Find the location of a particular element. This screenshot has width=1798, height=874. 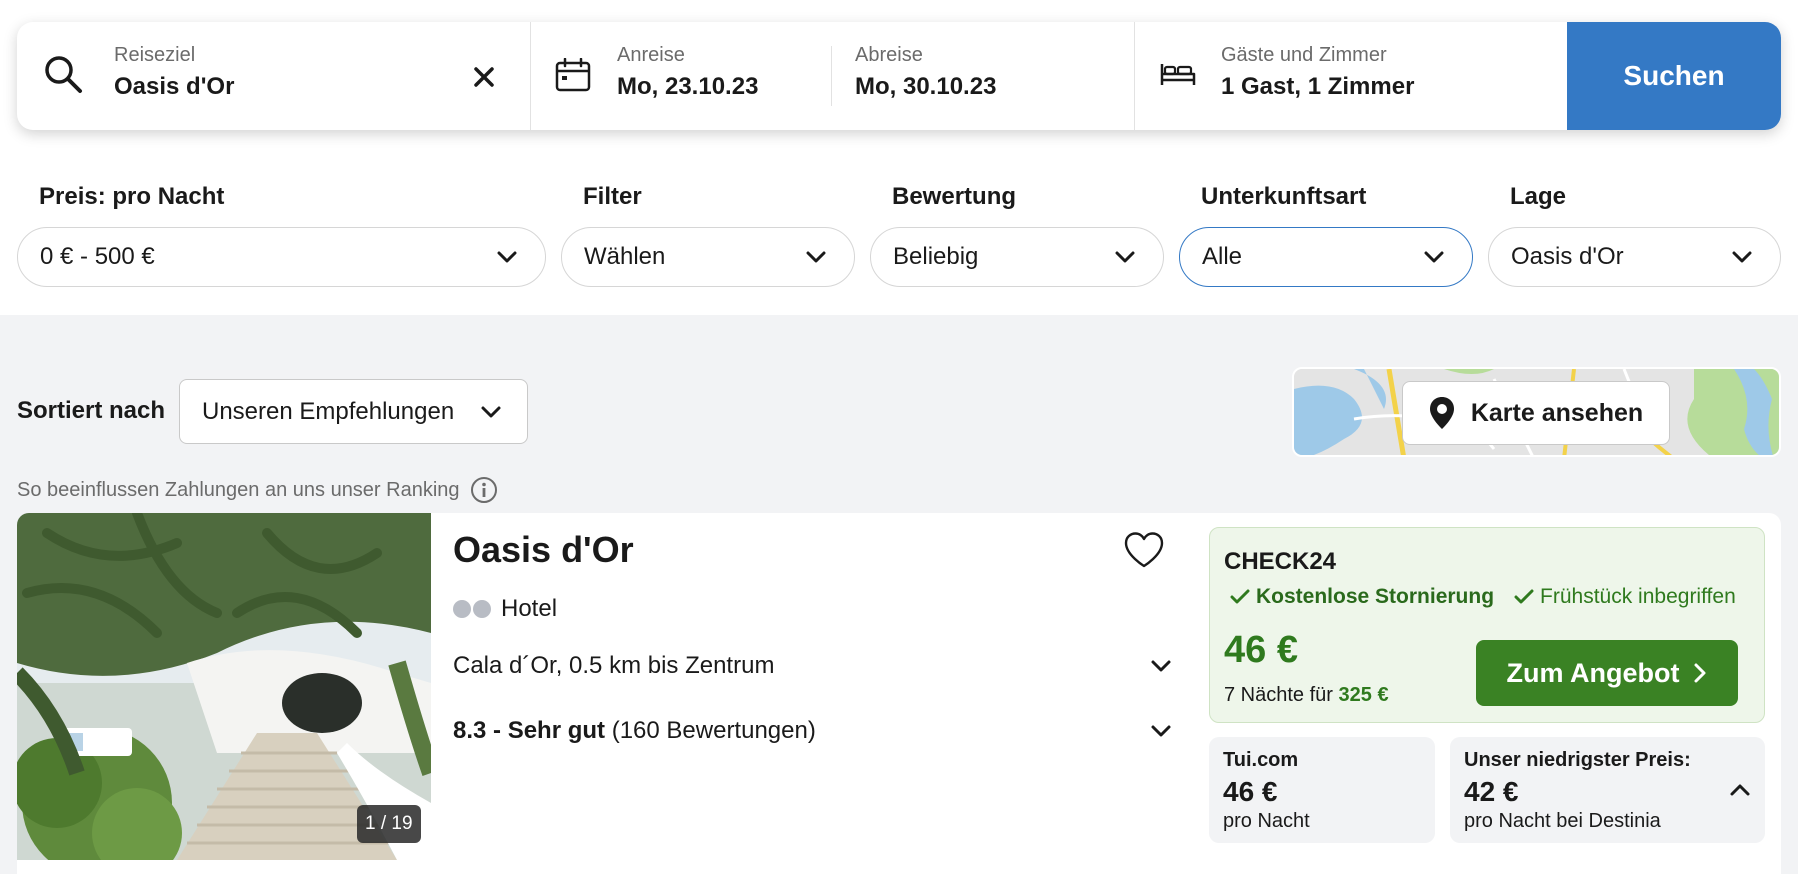

filter-accommodation-select: Alle is located at coordinates (1326, 257).